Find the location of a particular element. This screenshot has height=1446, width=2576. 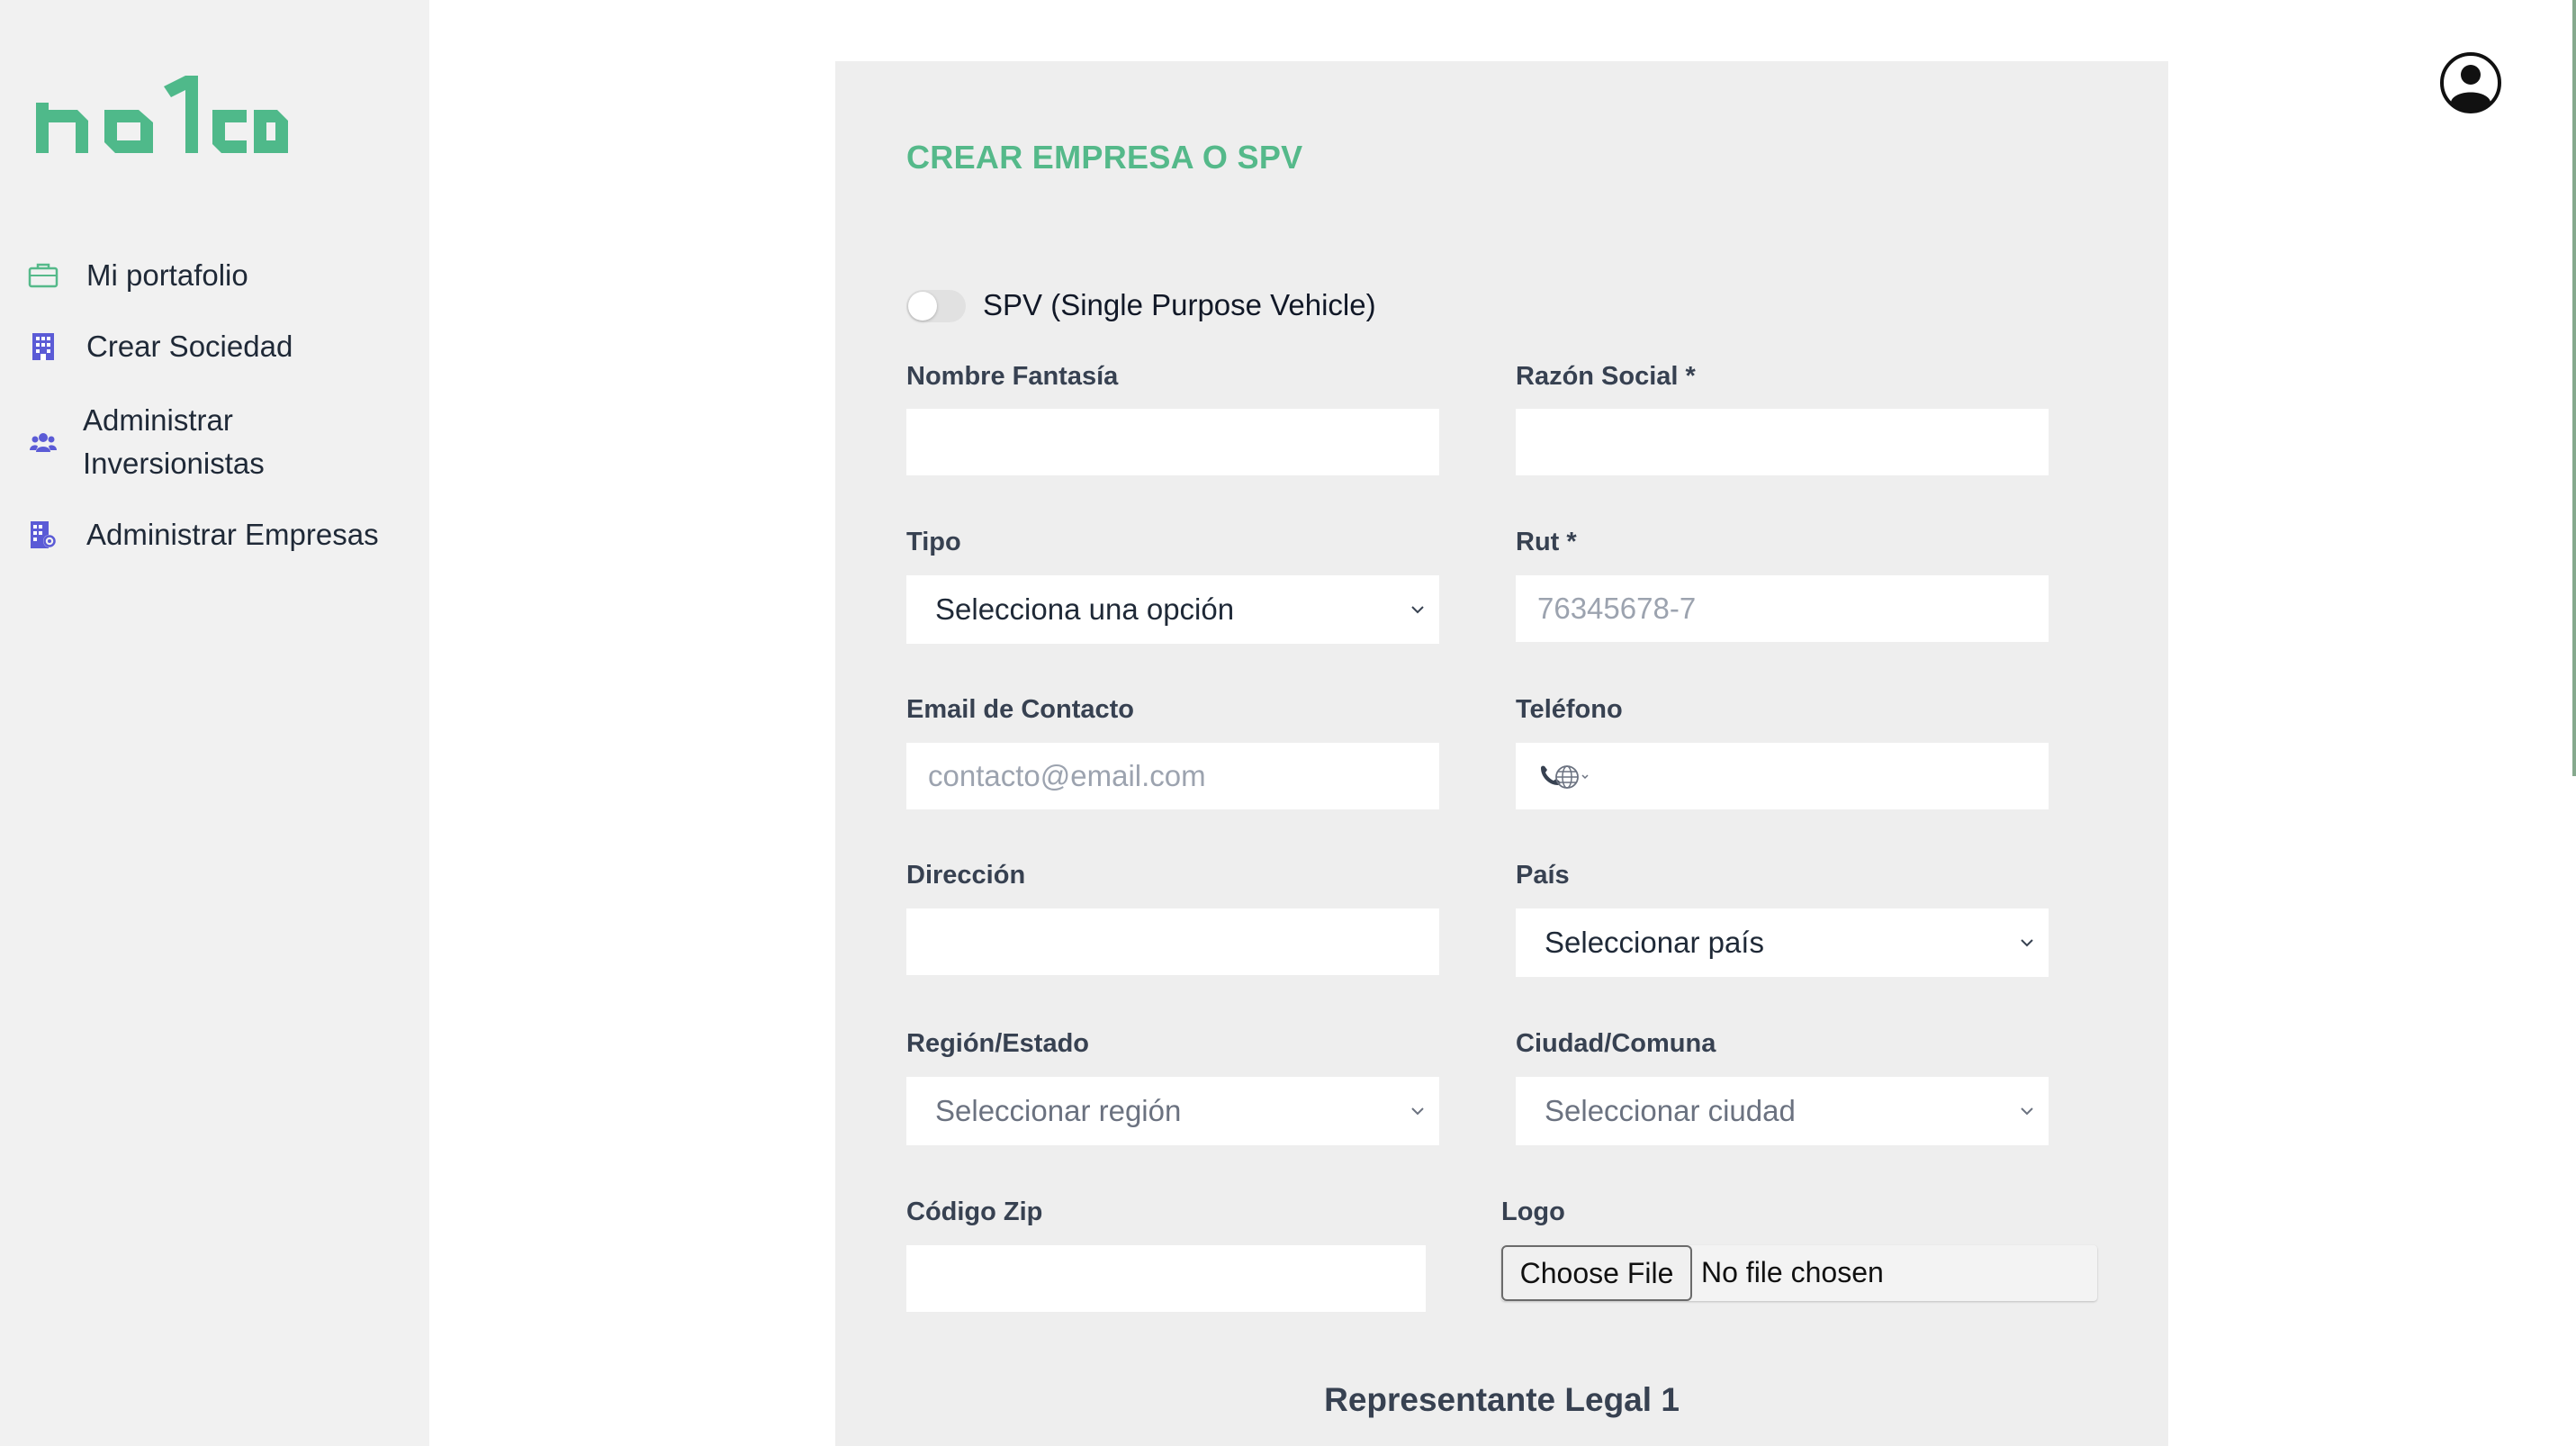

telefono-label: Teléfono is located at coordinates (1569, 710).